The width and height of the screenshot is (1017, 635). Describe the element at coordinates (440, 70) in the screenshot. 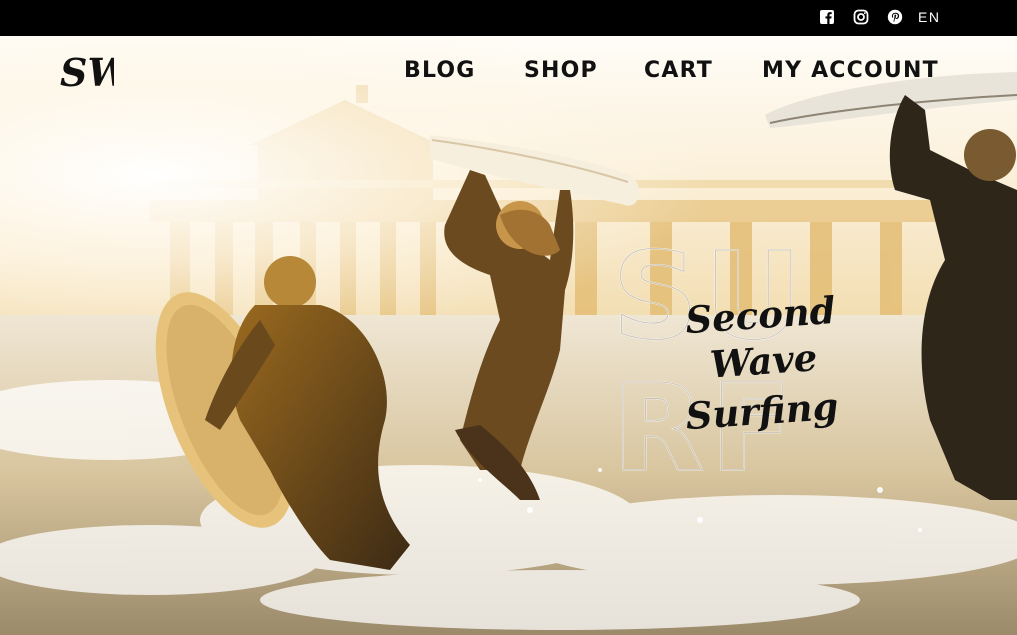

I see `nav-blog: BLOG` at that location.